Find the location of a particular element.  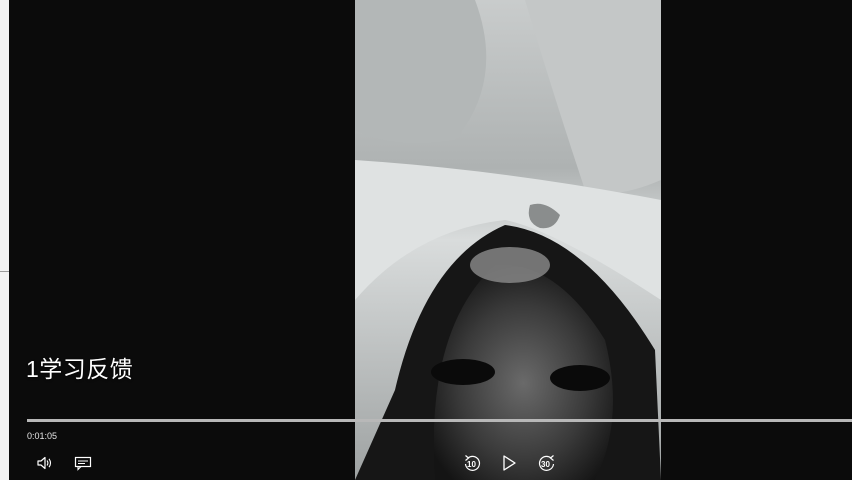

skip-forward-button: 30 is located at coordinates (547, 463).